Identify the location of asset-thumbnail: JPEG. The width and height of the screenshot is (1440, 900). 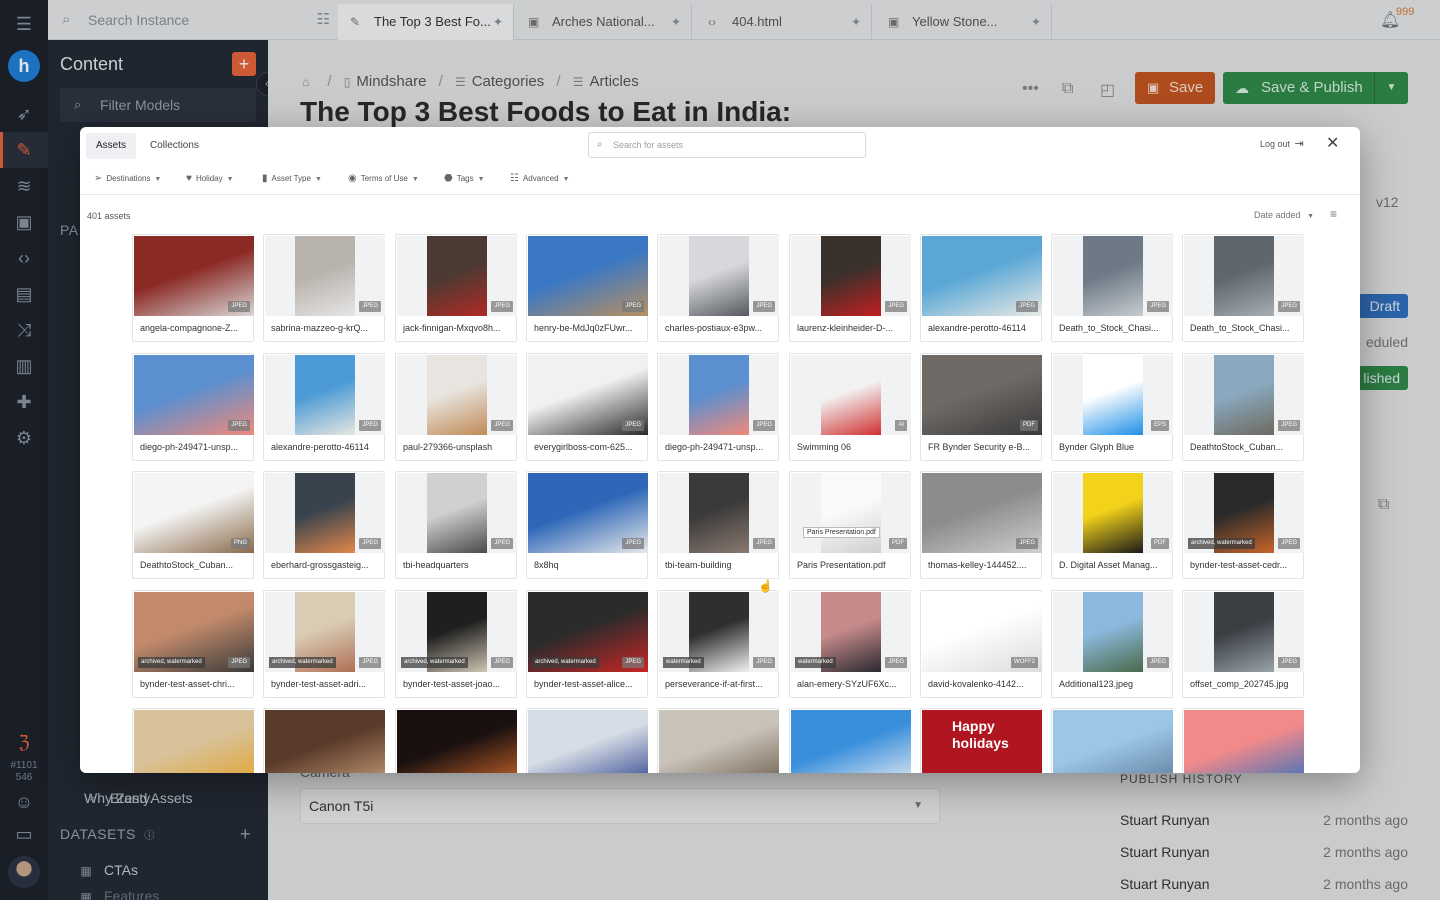
(719, 276).